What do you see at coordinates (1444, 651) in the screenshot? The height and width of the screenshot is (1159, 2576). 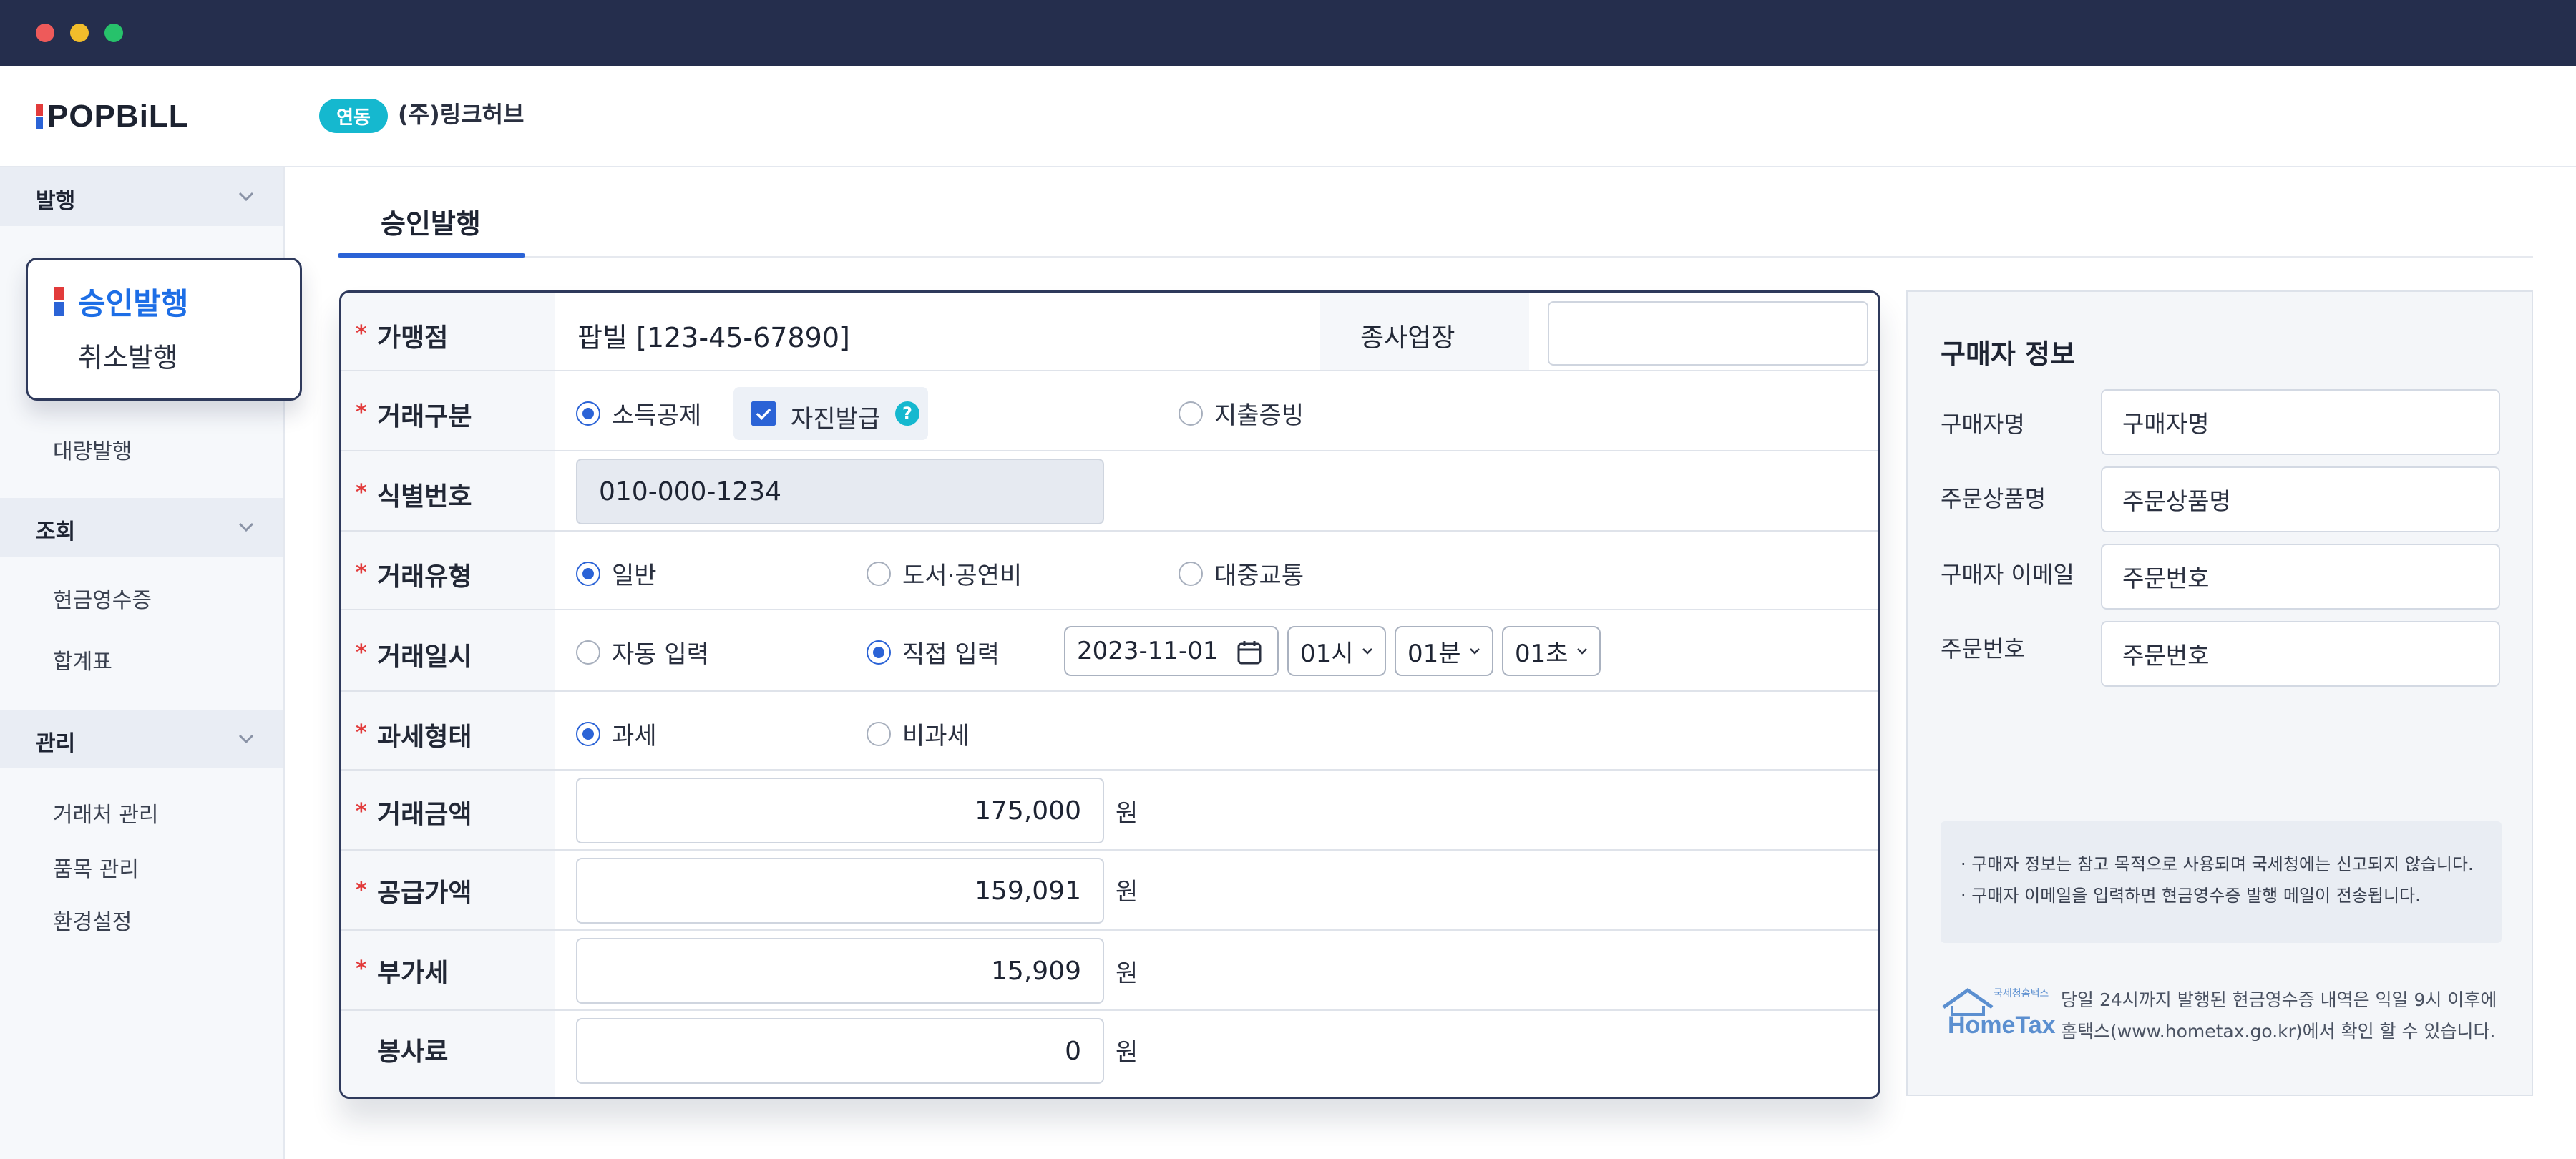 I see `minute-select: 01분` at bounding box center [1444, 651].